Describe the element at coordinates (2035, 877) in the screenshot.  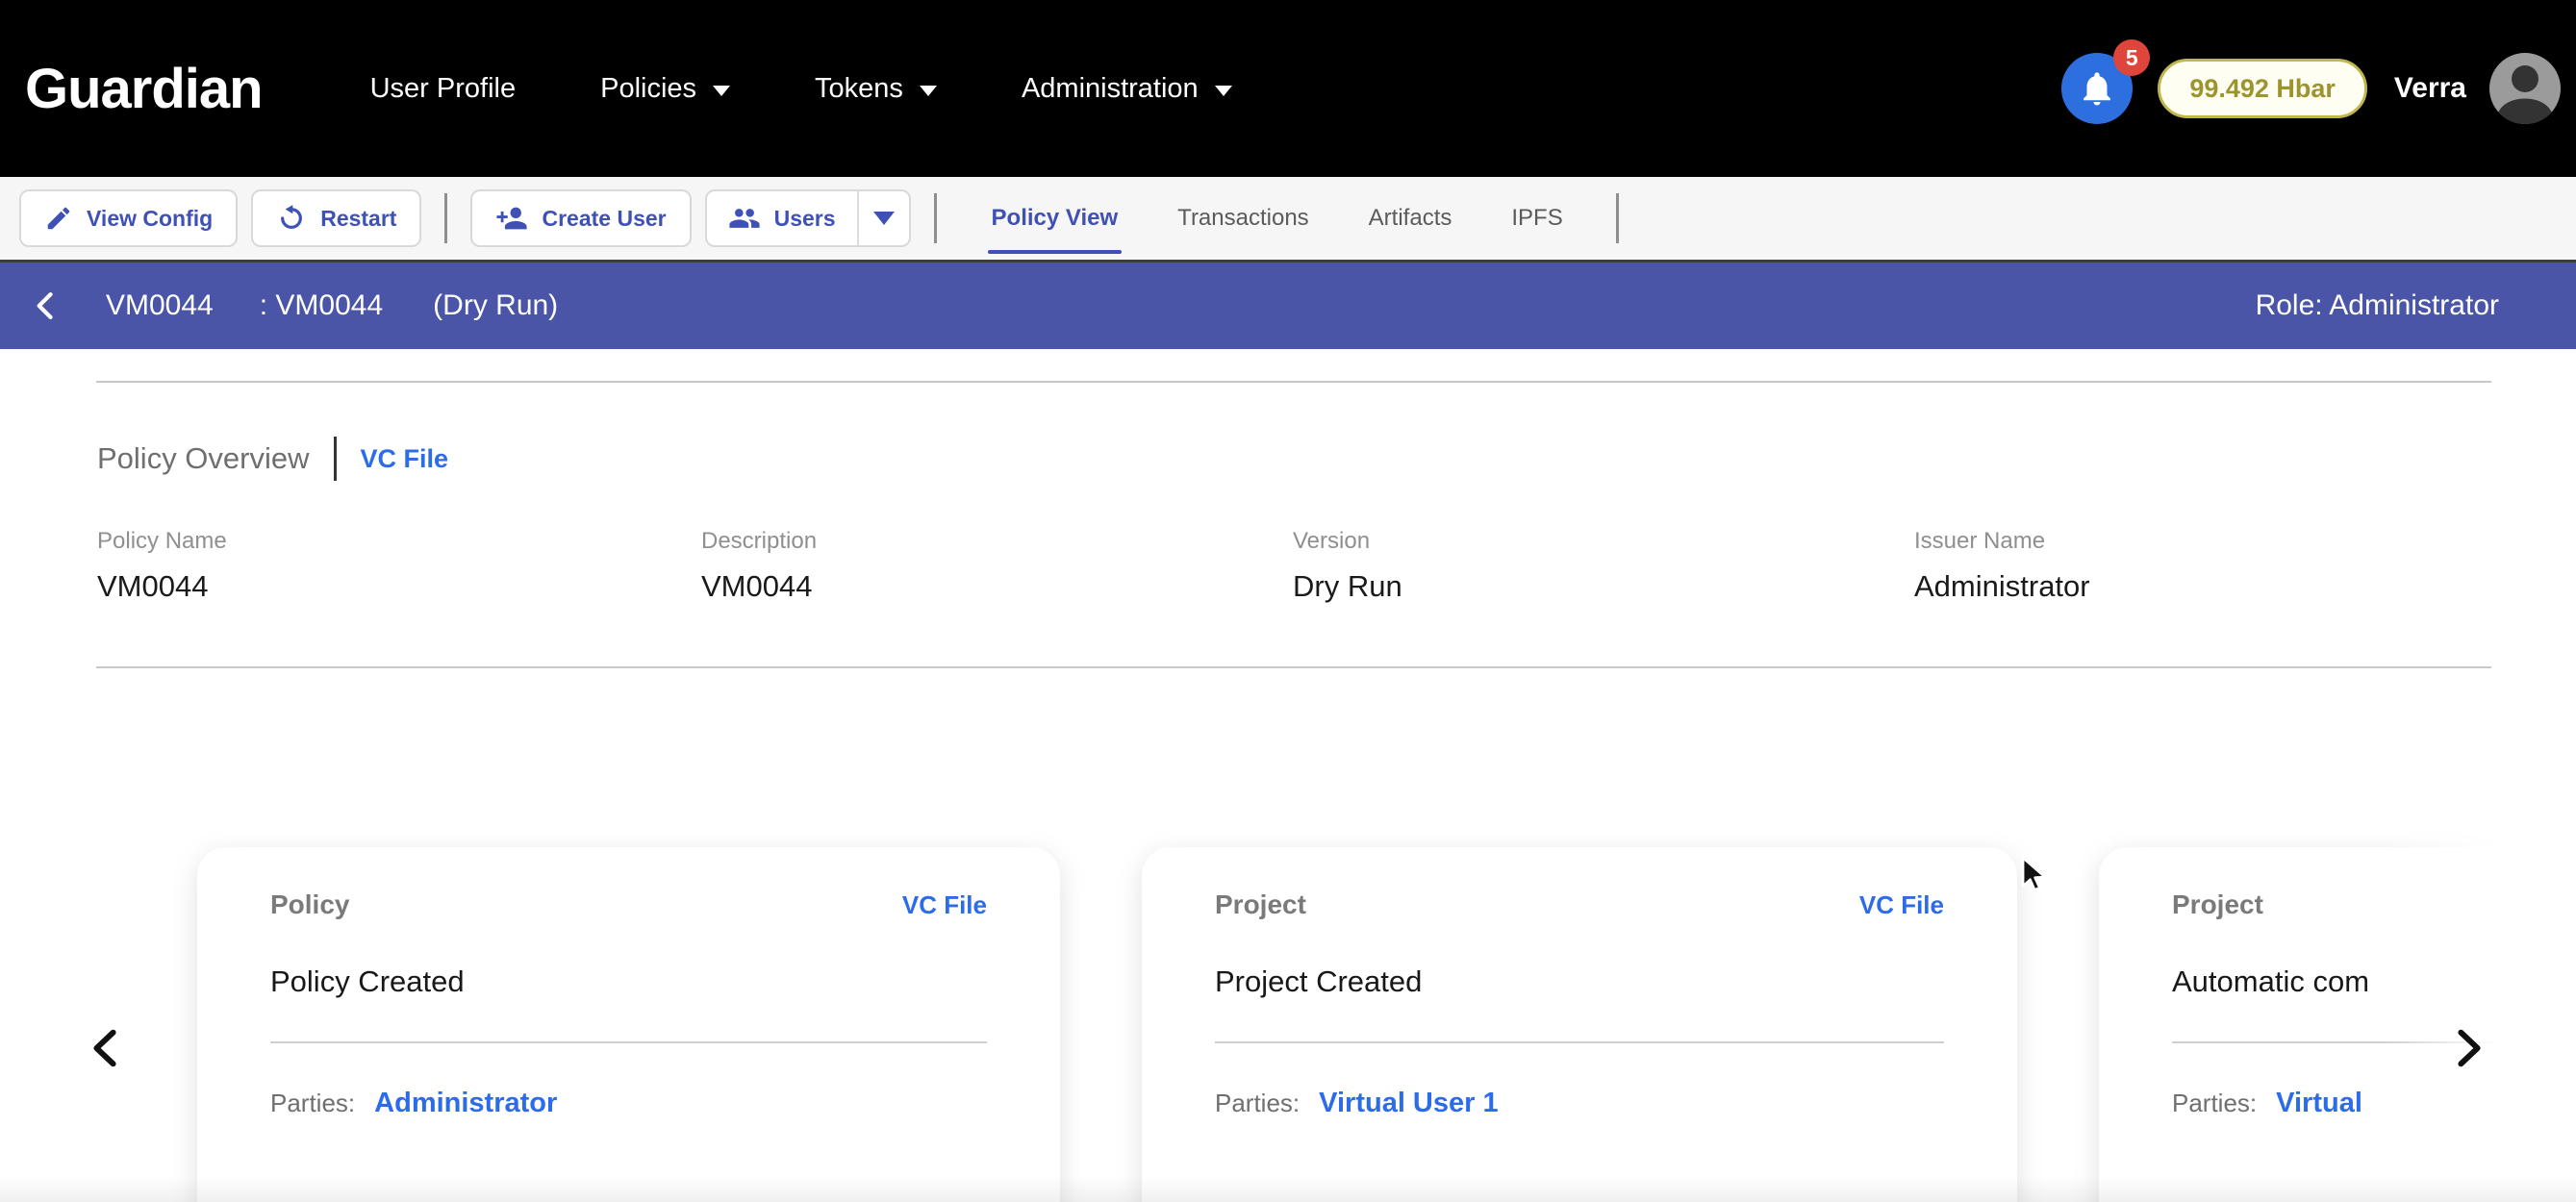
I see `mouse-cursor` at that location.